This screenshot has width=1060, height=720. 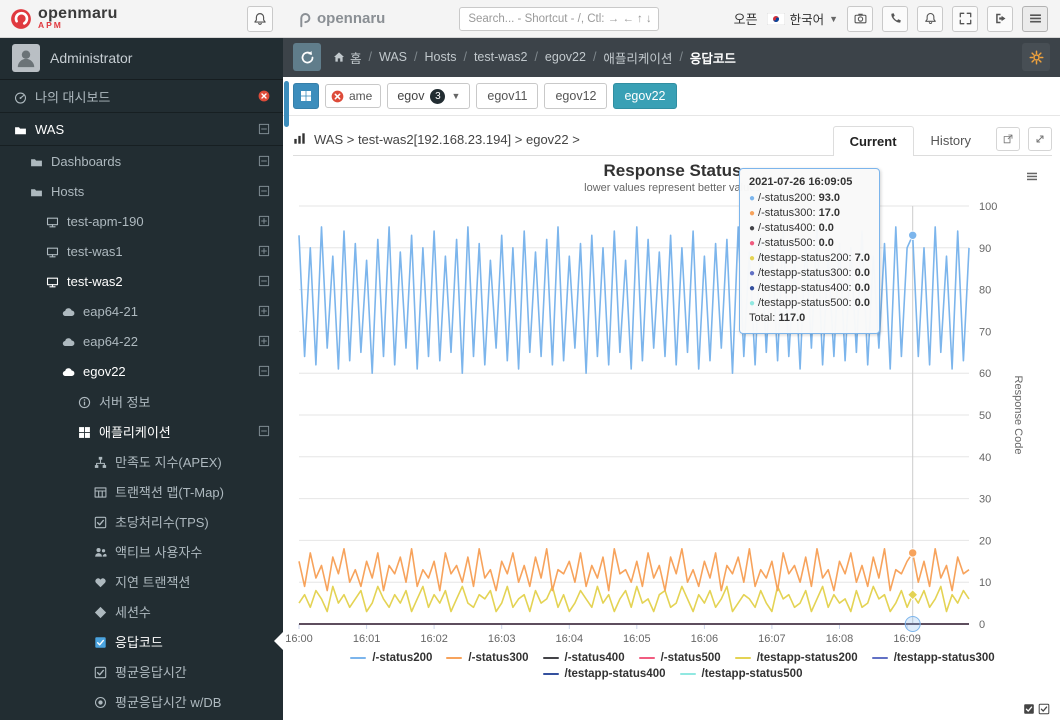 I want to click on sidebar-item-서버-정보: 서버 정보, so click(x=141, y=401).